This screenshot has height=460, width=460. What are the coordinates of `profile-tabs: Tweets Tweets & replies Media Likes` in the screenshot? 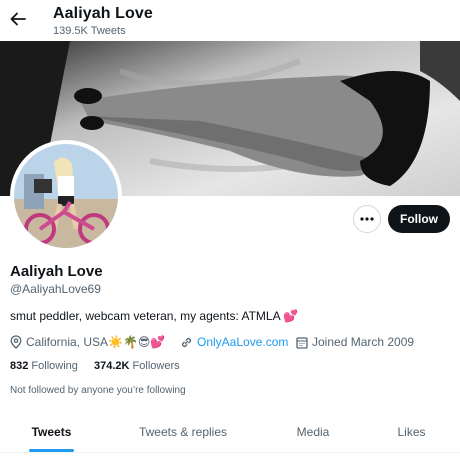 It's located at (230, 432).